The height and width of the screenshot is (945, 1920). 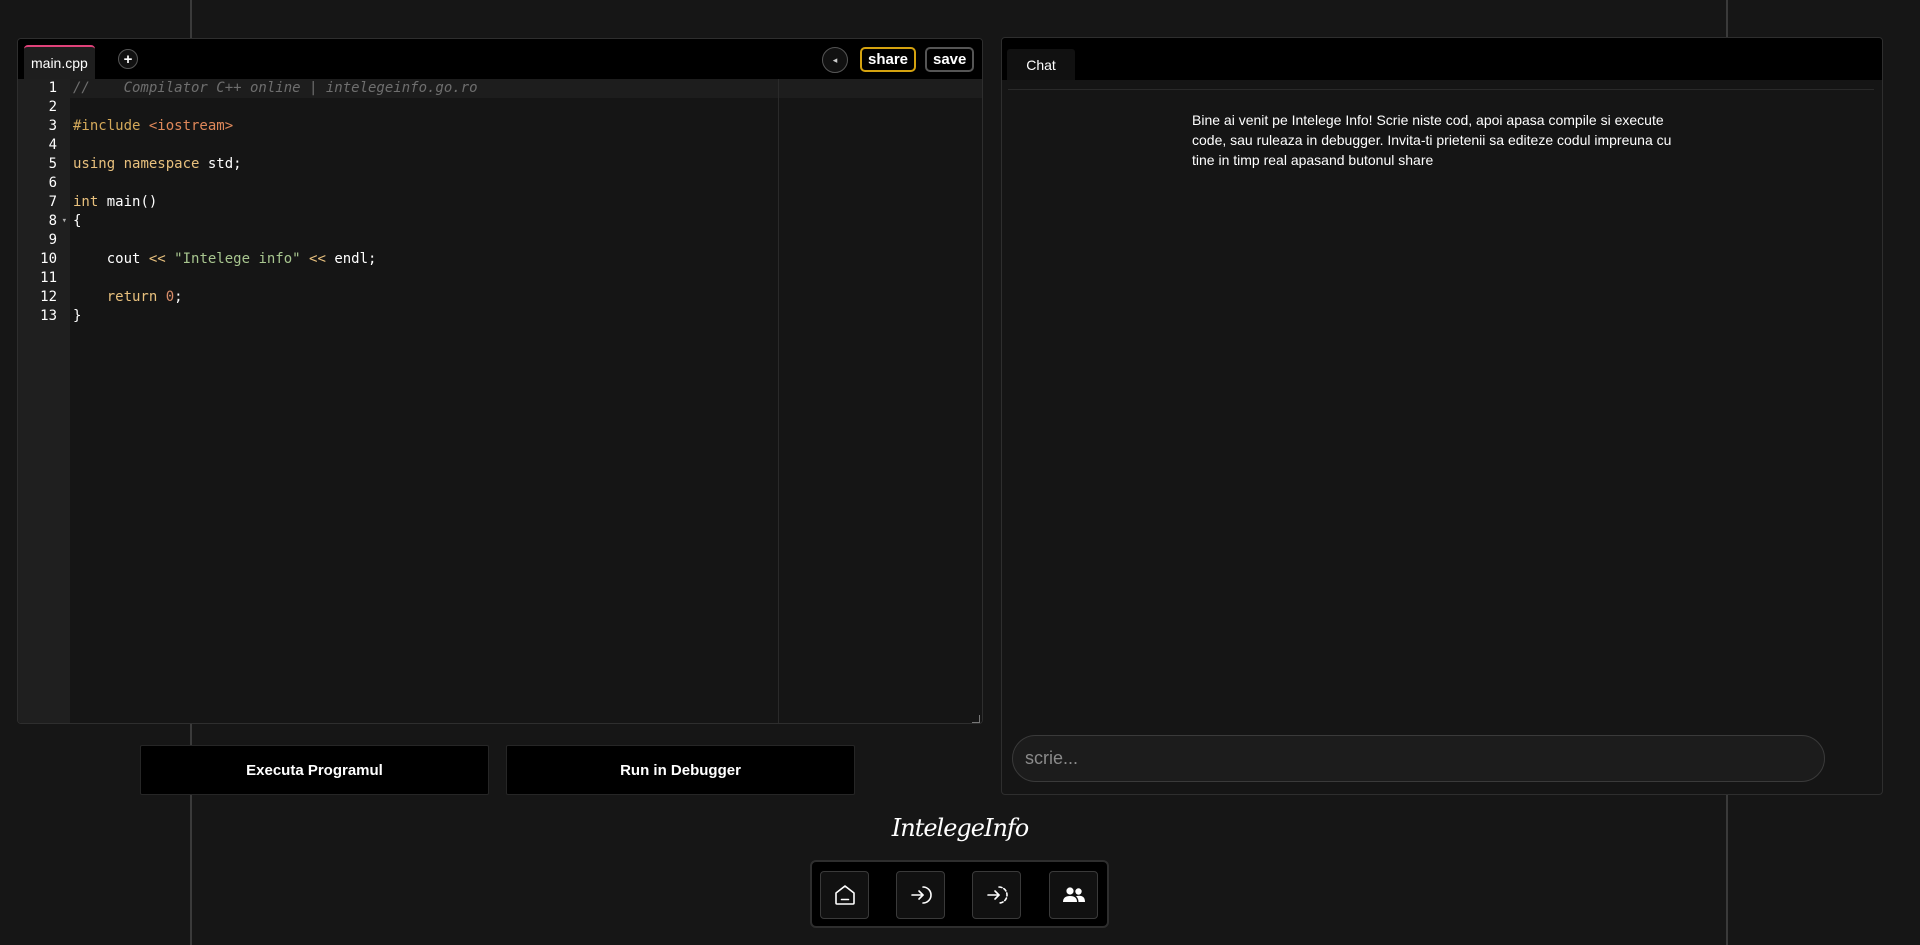 I want to click on line-number: 7, so click(x=52, y=202).